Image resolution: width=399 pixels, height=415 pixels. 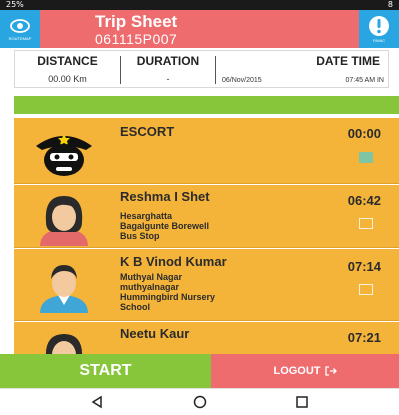 I want to click on panic-button: PANIC, so click(x=379, y=29).